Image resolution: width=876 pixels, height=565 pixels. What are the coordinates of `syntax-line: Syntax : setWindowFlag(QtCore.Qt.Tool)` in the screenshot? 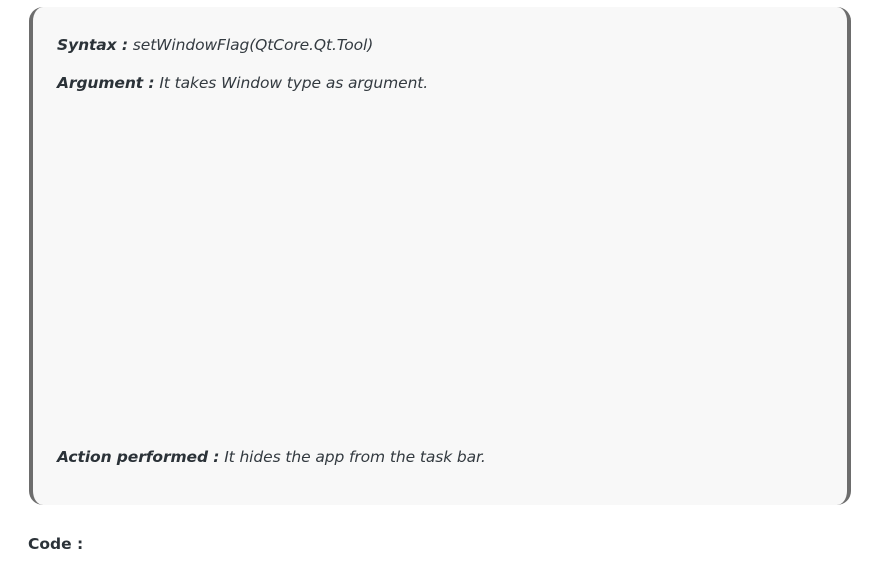 It's located at (215, 45).